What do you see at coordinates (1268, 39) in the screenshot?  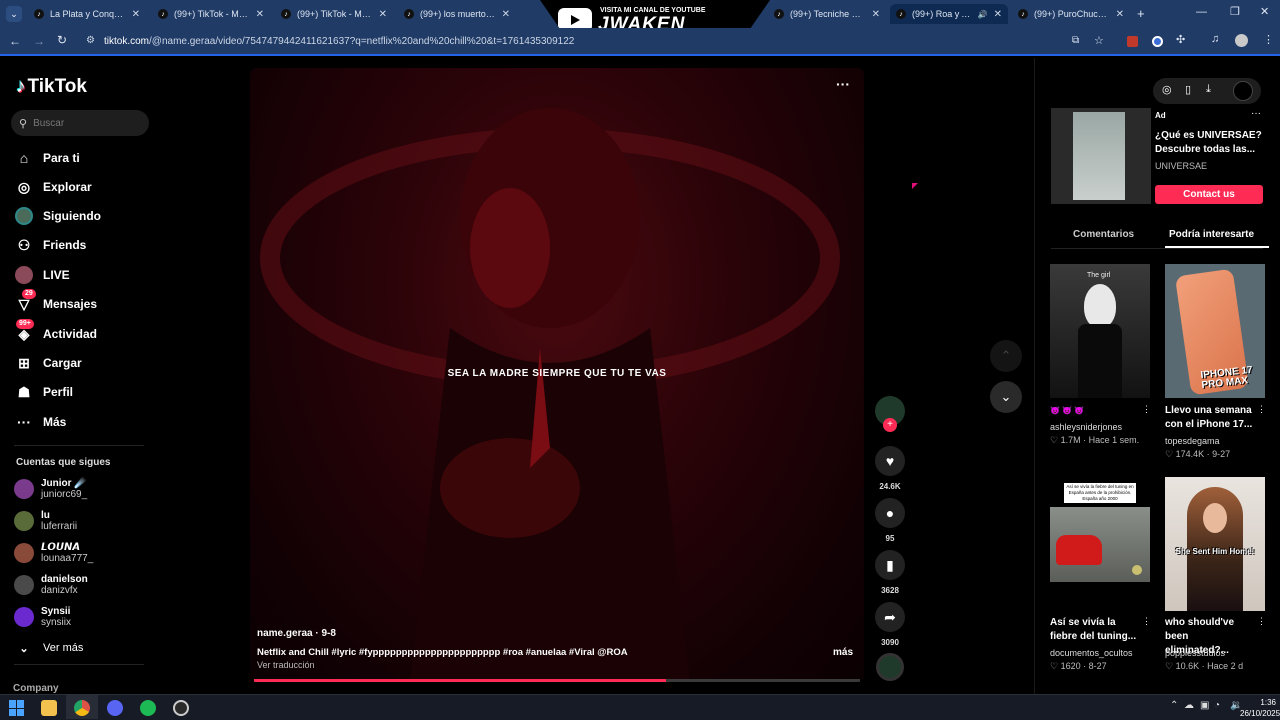 I see `browser-menu-icon: ⋮` at bounding box center [1268, 39].